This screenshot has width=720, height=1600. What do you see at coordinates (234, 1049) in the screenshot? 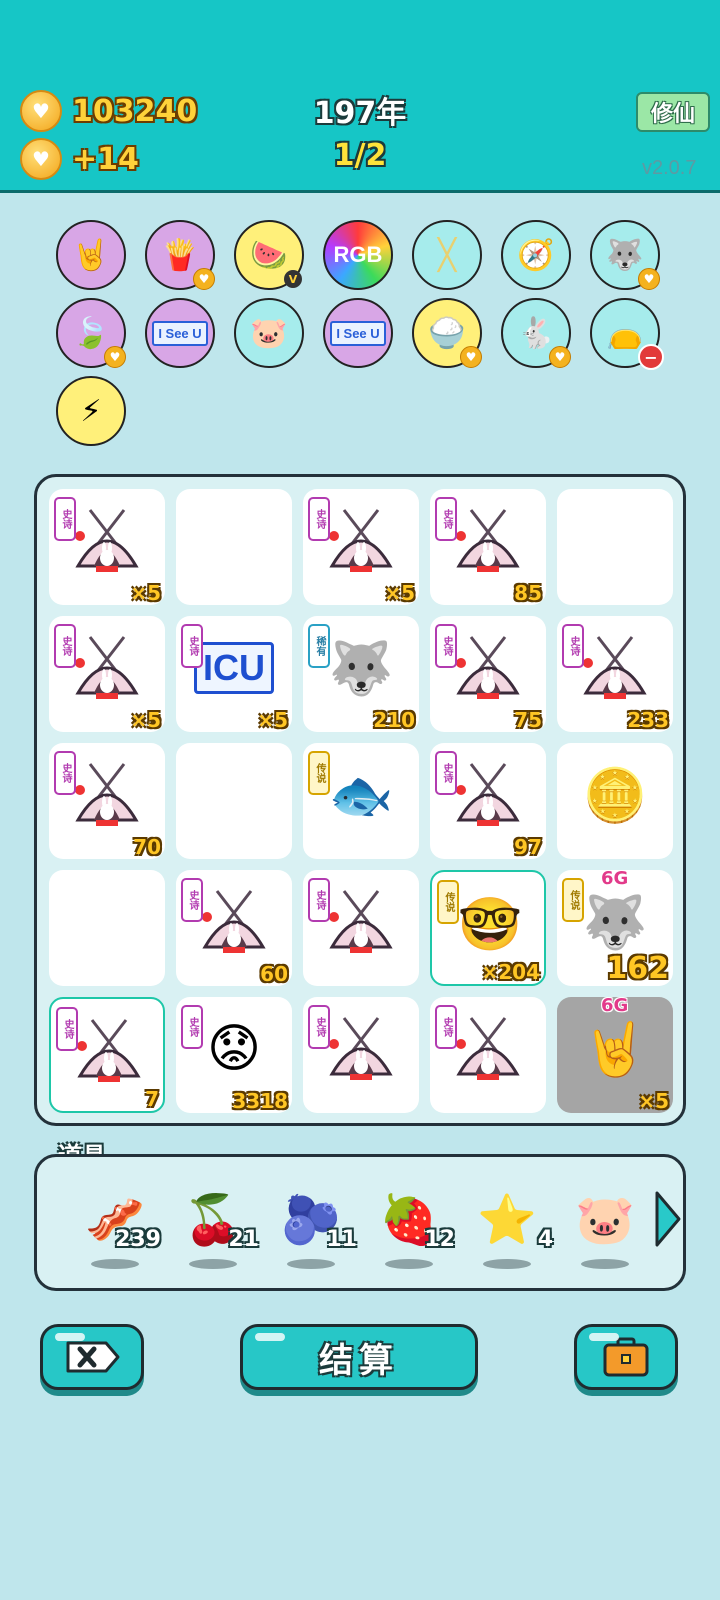
I see `crowned-man-icon: 😟` at bounding box center [234, 1049].